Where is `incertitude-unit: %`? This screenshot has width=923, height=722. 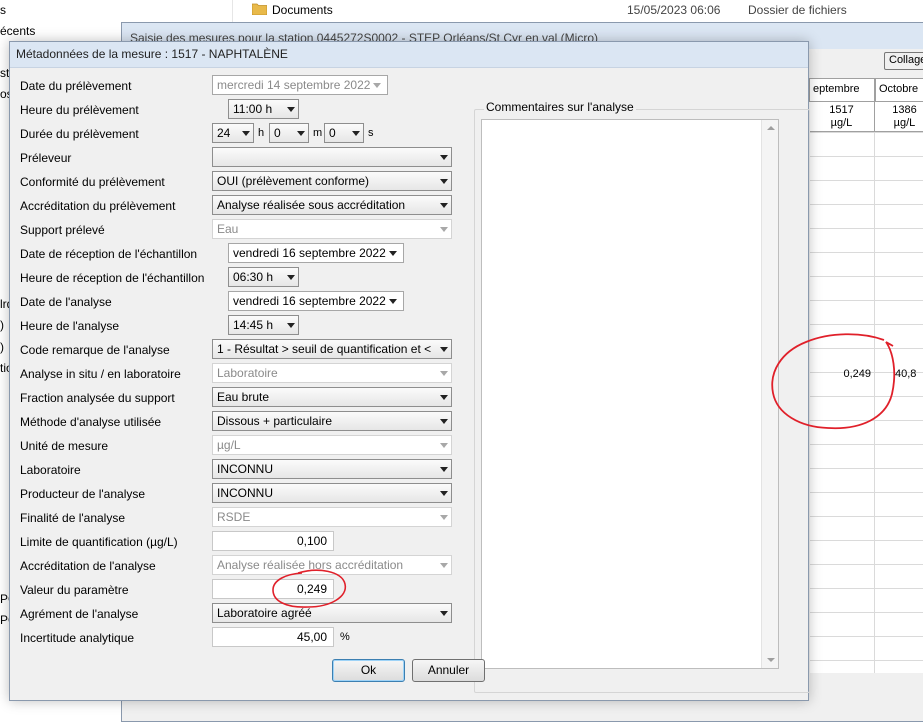
incertitude-unit: % is located at coordinates (345, 637).